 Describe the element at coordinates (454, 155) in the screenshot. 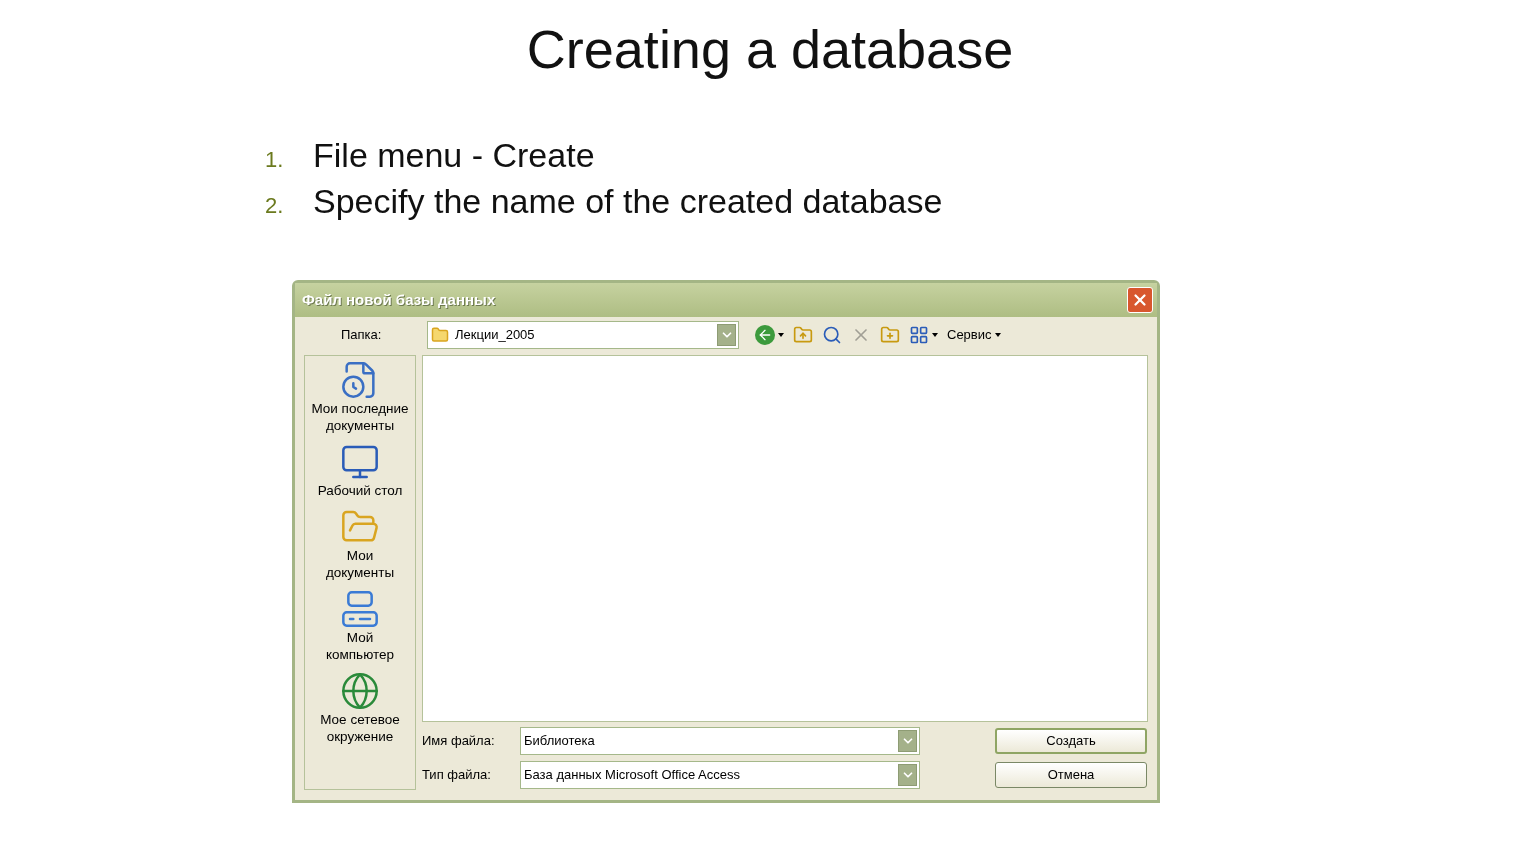

I see `step-text: File menu - Create` at that location.